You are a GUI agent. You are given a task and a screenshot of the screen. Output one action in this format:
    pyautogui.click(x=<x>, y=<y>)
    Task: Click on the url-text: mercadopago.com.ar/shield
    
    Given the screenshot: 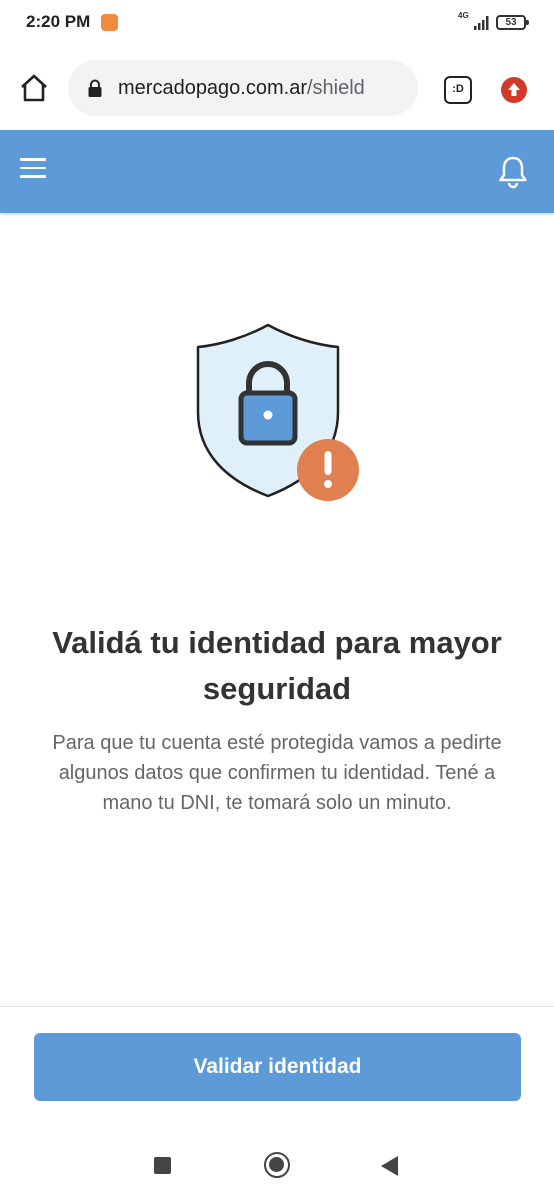 What is the action you would take?
    pyautogui.click(x=241, y=88)
    